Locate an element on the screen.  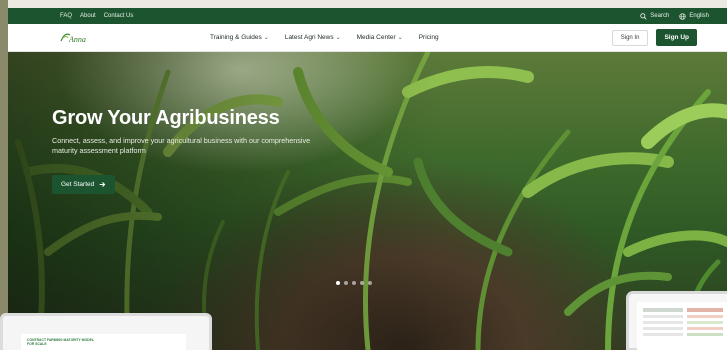
nav-label: Media Center is located at coordinates (376, 37).